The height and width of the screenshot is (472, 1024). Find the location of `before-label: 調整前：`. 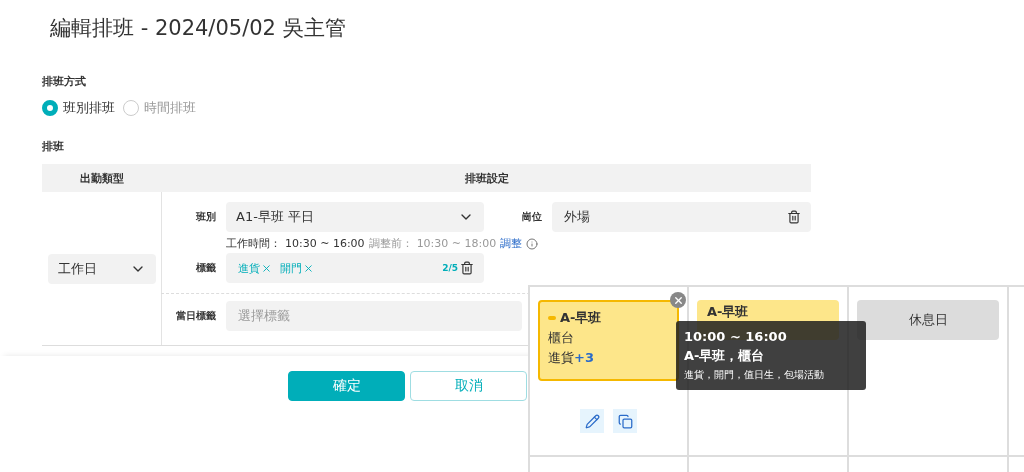

before-label: 調整前： is located at coordinates (390, 243).